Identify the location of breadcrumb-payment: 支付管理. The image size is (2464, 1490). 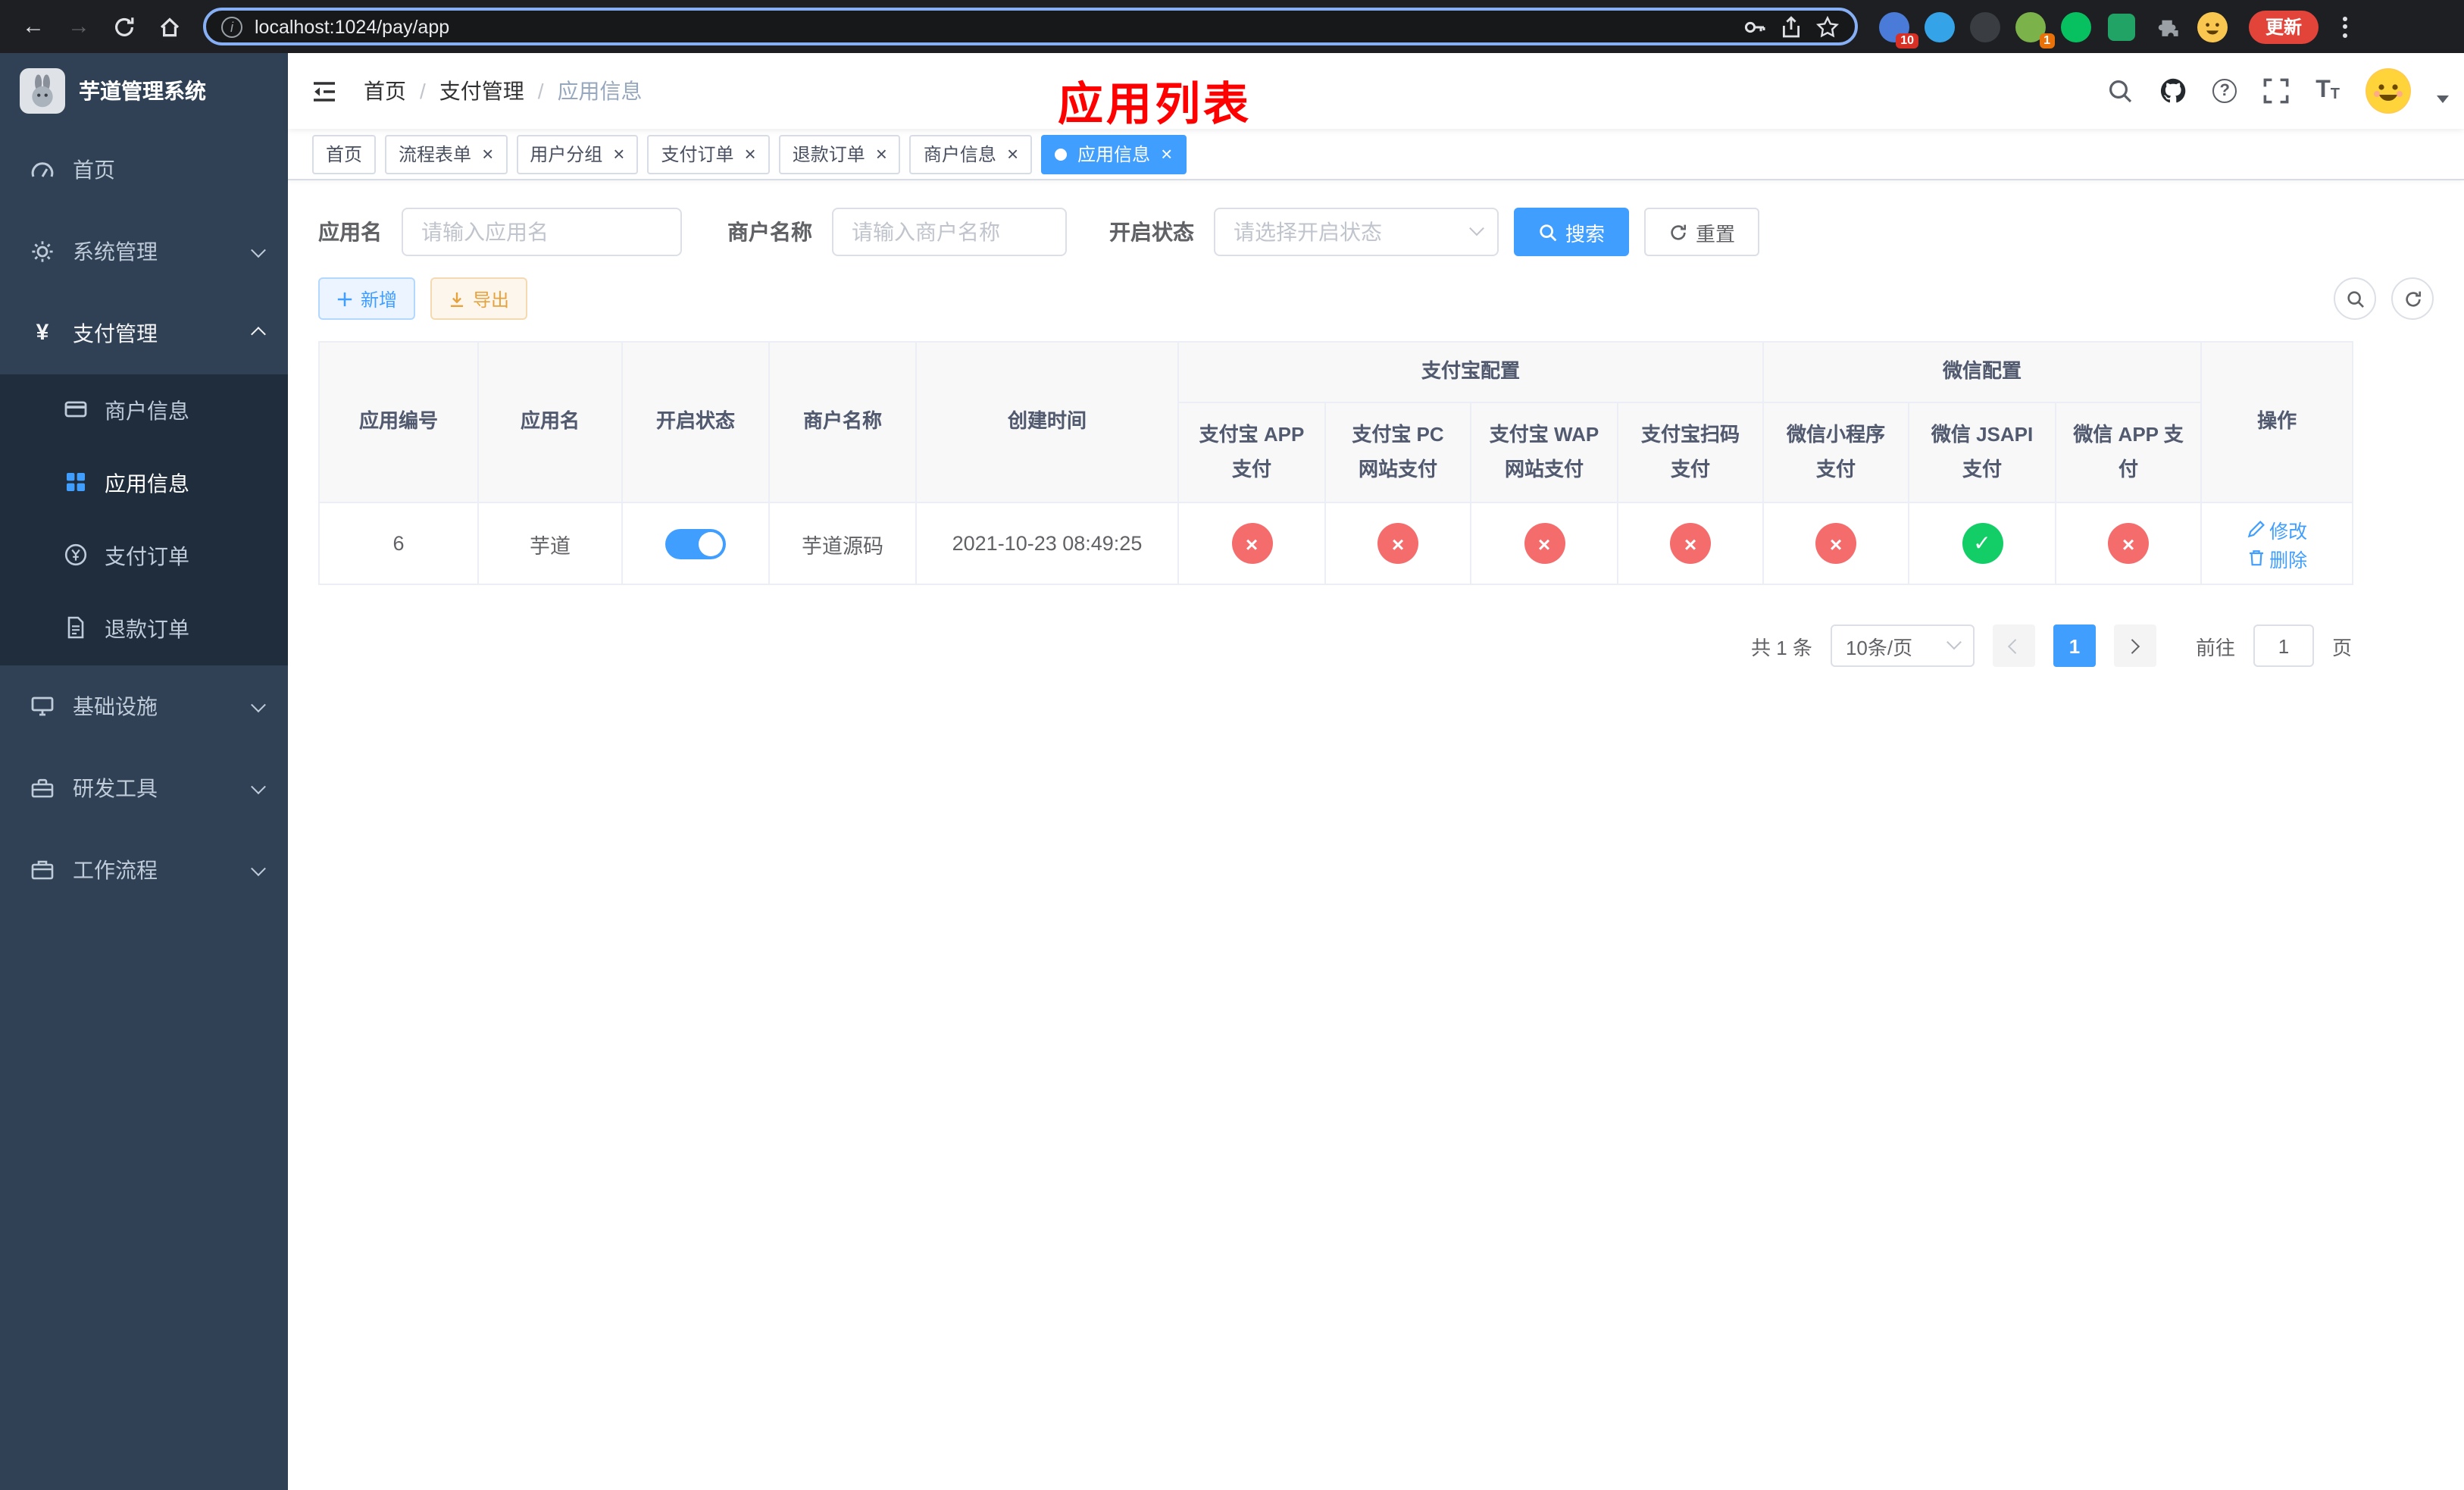
(481, 91).